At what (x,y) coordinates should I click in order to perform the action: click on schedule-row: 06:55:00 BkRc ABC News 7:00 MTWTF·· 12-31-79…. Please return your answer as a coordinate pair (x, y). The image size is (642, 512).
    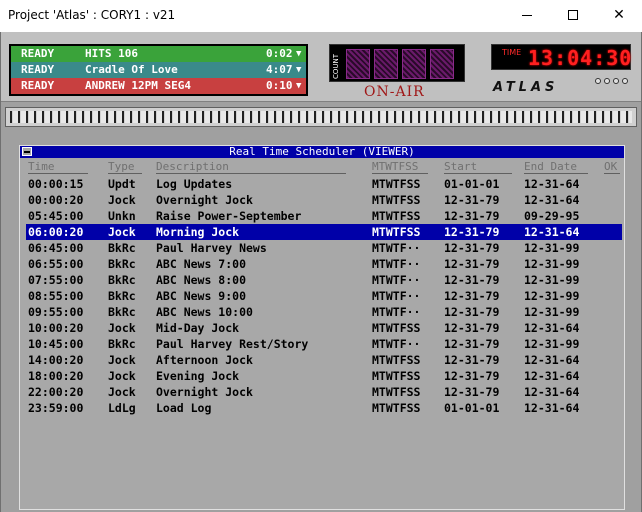
    Looking at the image, I should click on (324, 264).